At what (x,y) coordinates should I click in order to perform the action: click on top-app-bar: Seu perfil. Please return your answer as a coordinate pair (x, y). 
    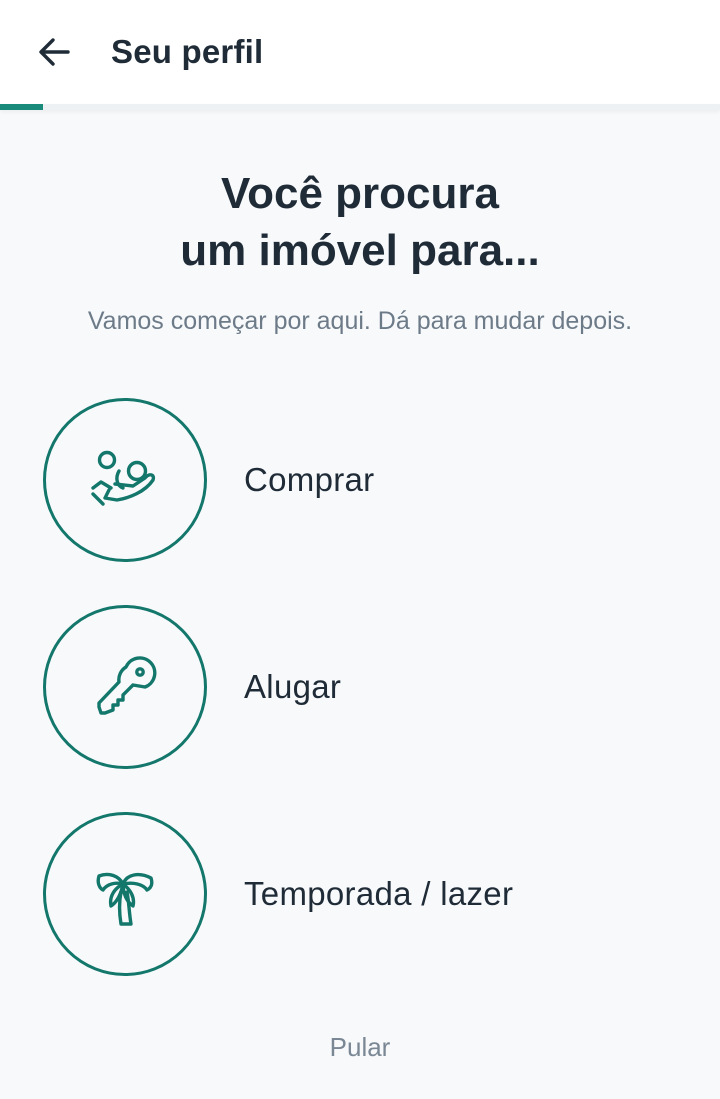
    Looking at the image, I should click on (360, 52).